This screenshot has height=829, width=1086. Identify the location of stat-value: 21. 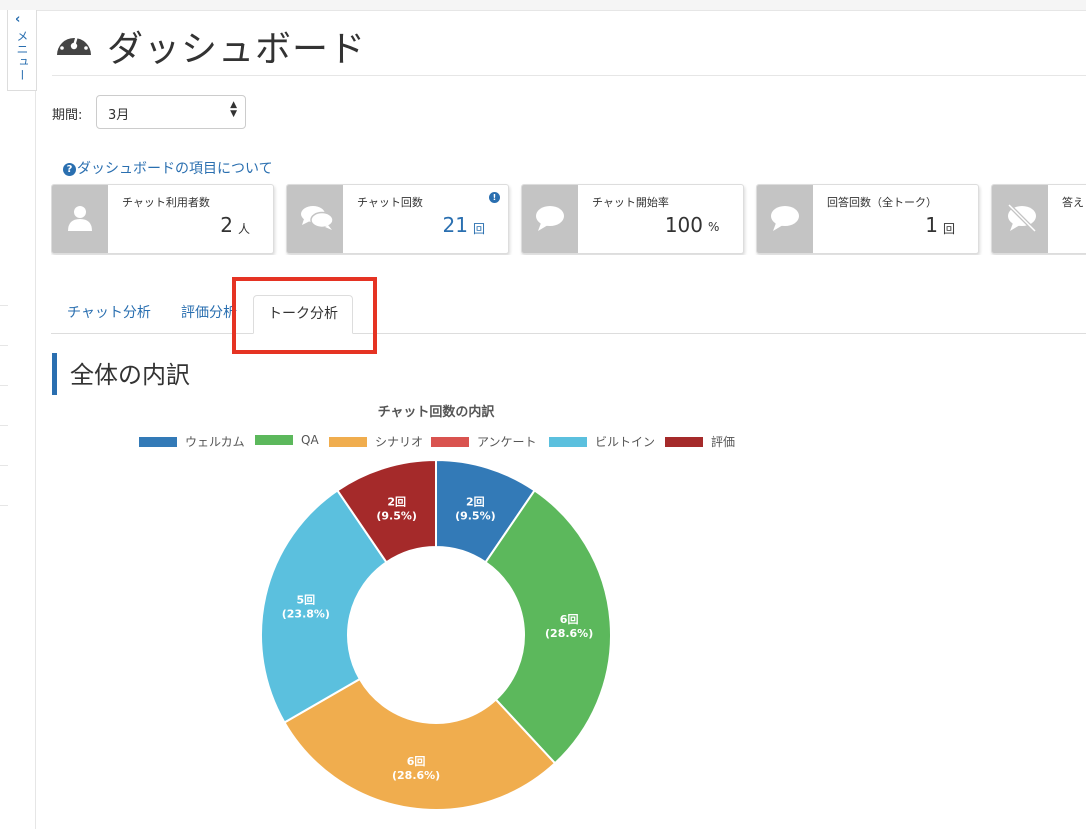
(455, 225).